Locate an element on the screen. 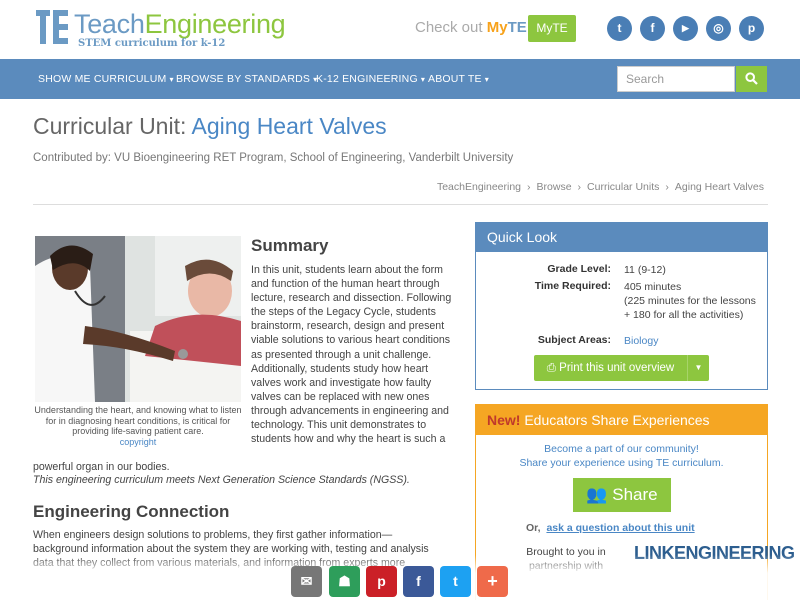 Image resolution: width=800 pixels, height=600 pixels. summary-photo is located at coordinates (138, 319).